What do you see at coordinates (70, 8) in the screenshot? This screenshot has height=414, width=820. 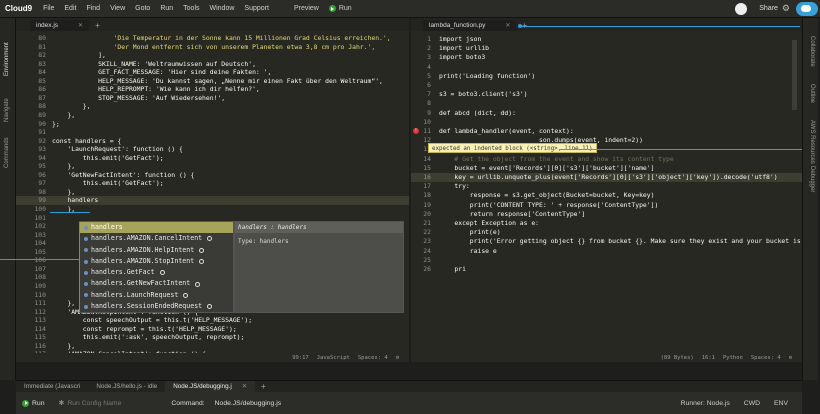 I see `menu-edit: Edit` at bounding box center [70, 8].